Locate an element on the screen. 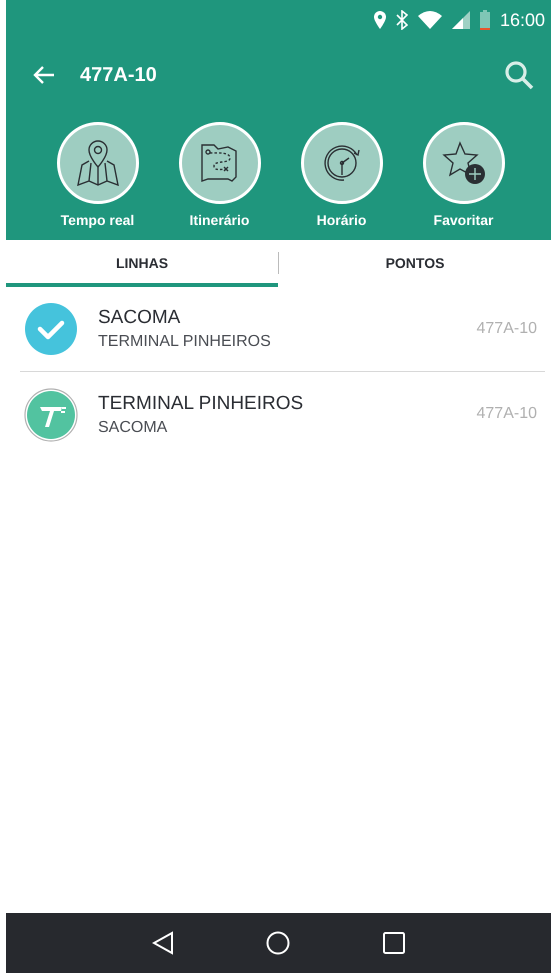 This screenshot has height=973, width=551. status-time: 16:00 is located at coordinates (522, 20).